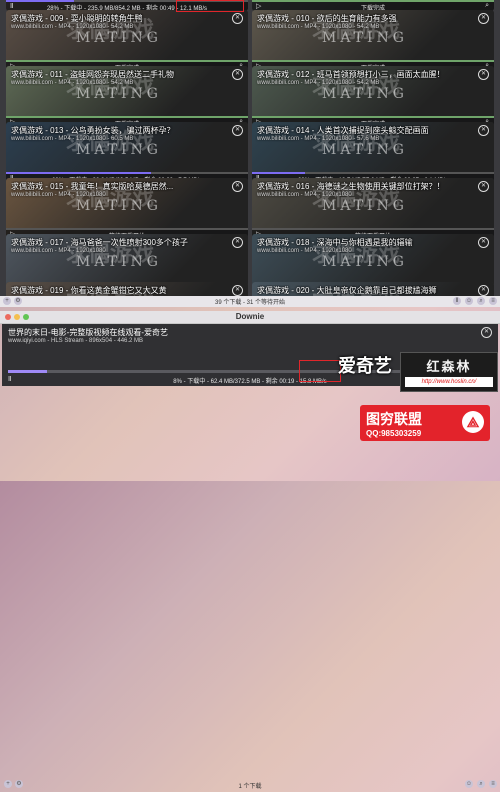 Image resolution: width=500 pixels, height=792 pixels. I want to click on download-title: 求偶游戏 - 010 - 欲后的生育能力有多强, so click(327, 18).